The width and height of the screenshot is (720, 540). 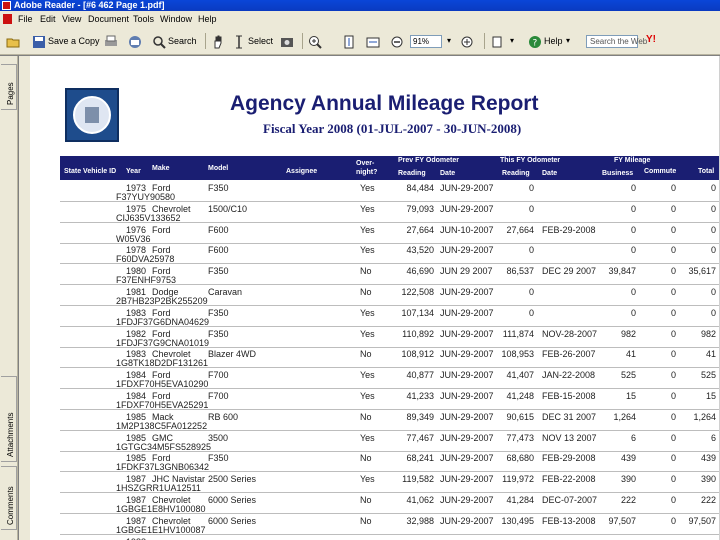 What do you see at coordinates (218, 375) in the screenshot?
I see `cell-model: F700` at bounding box center [218, 375].